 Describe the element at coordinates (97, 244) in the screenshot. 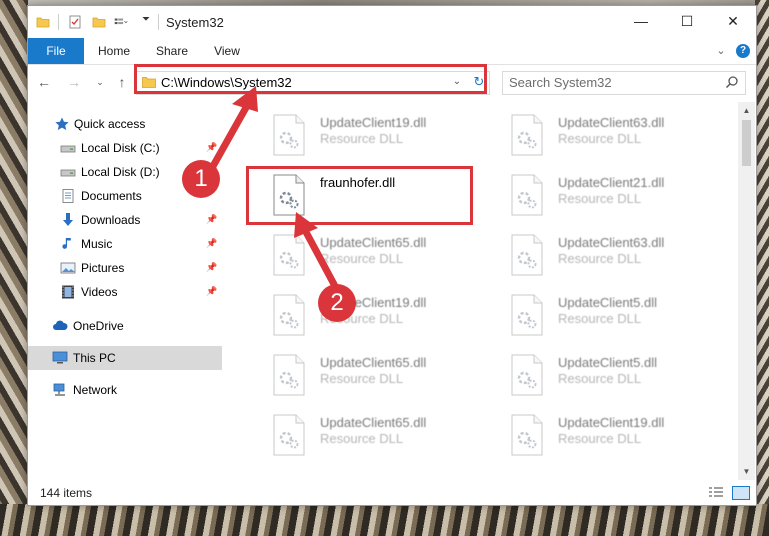

I see `sidebar-item-label: Music` at that location.